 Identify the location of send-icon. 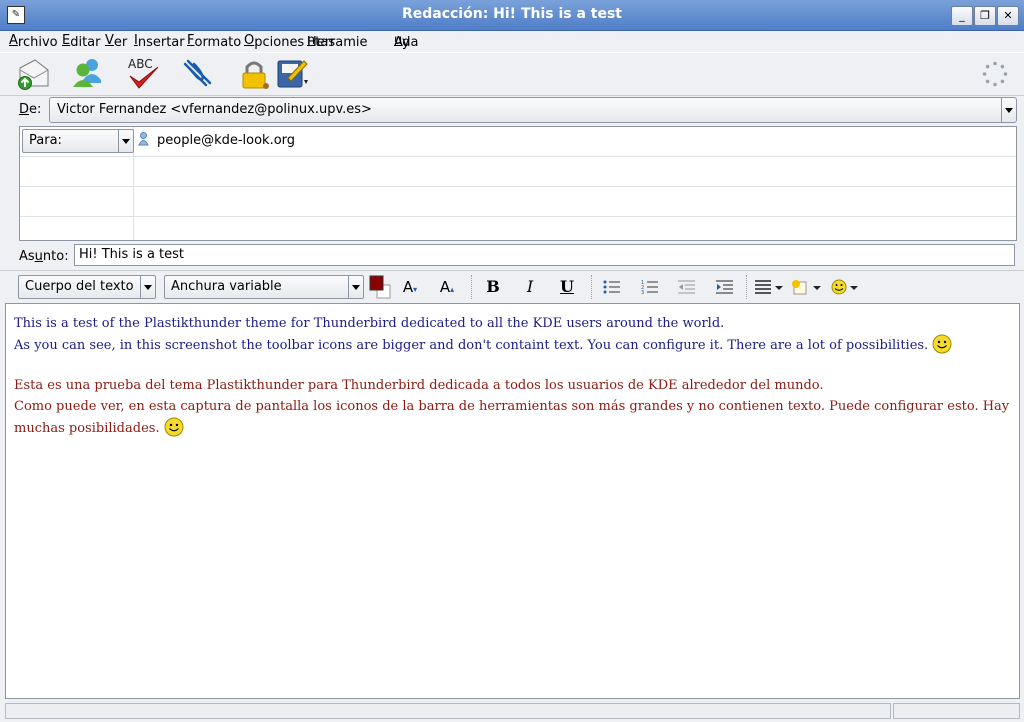
(33, 74).